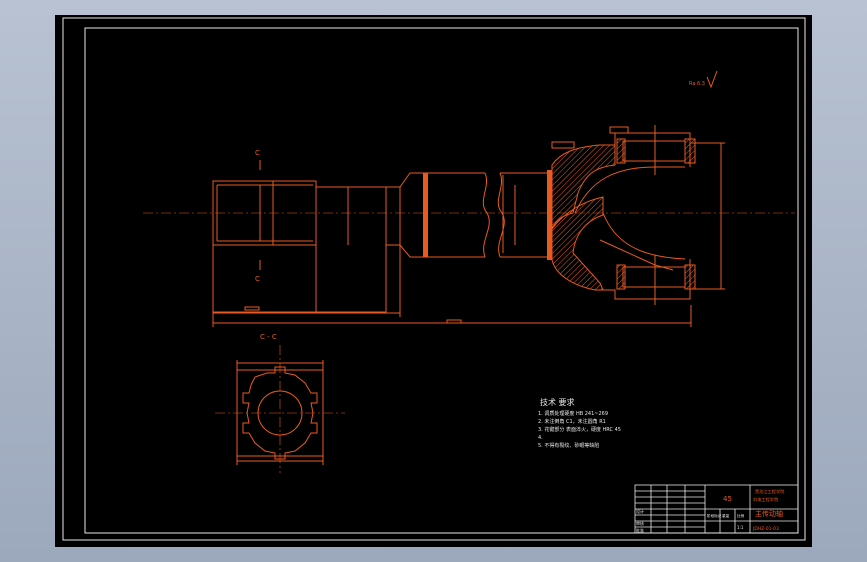 The height and width of the screenshot is (562, 867). What do you see at coordinates (573, 413) in the screenshot?
I see `tech-req-line-1: 1. 调质处理硬度 HB 241~269` at bounding box center [573, 413].